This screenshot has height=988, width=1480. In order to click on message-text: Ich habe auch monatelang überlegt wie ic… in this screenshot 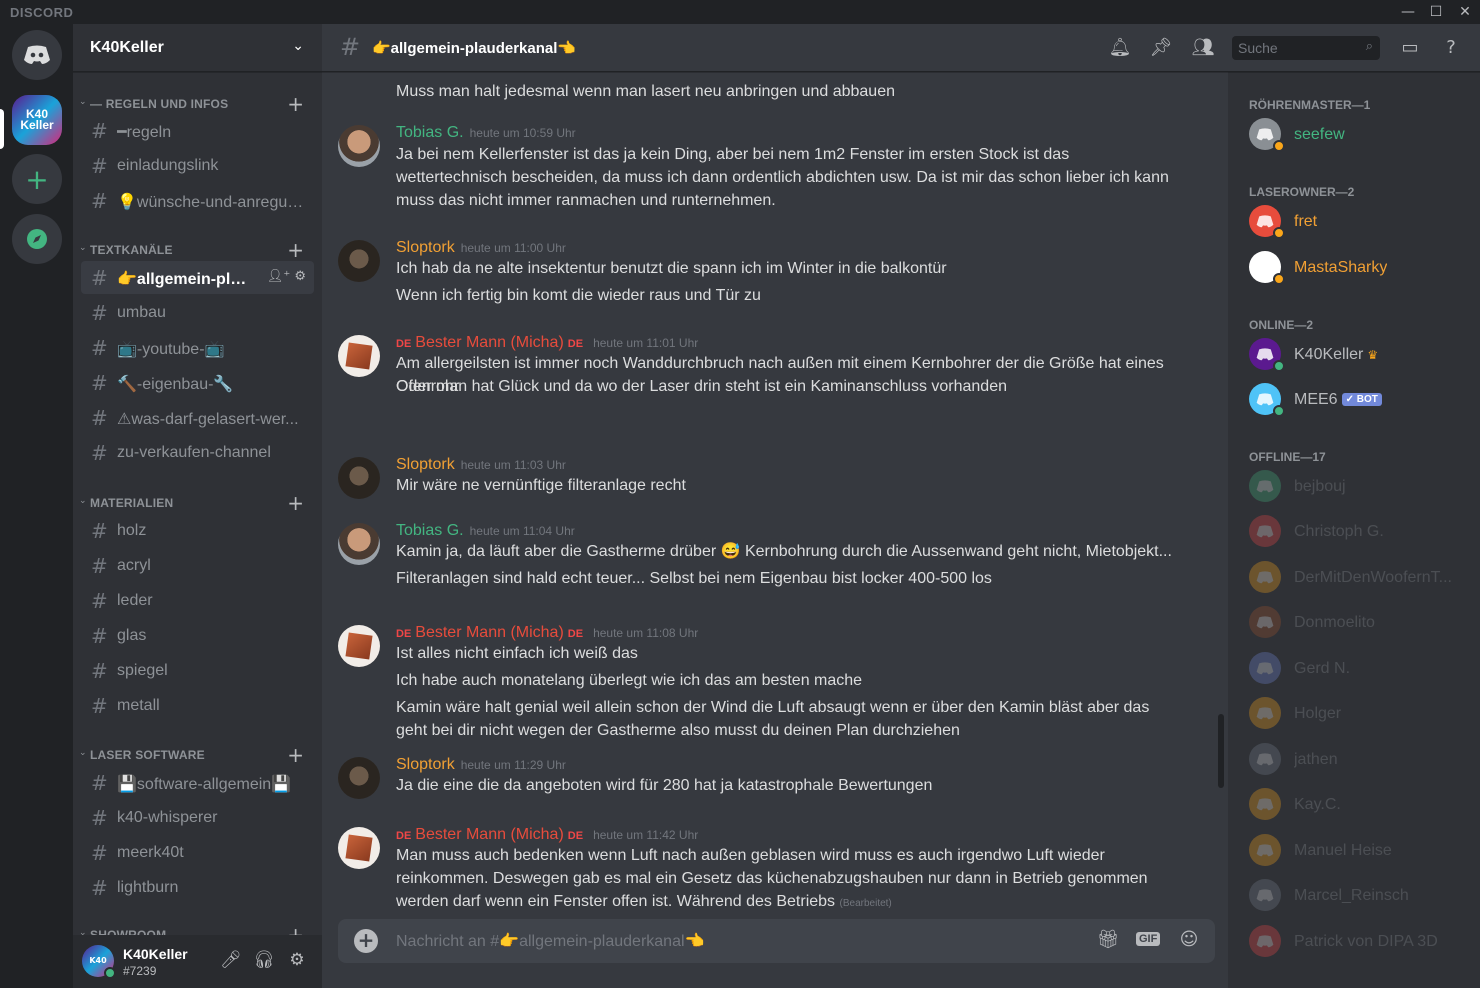, I will do `click(786, 680)`.